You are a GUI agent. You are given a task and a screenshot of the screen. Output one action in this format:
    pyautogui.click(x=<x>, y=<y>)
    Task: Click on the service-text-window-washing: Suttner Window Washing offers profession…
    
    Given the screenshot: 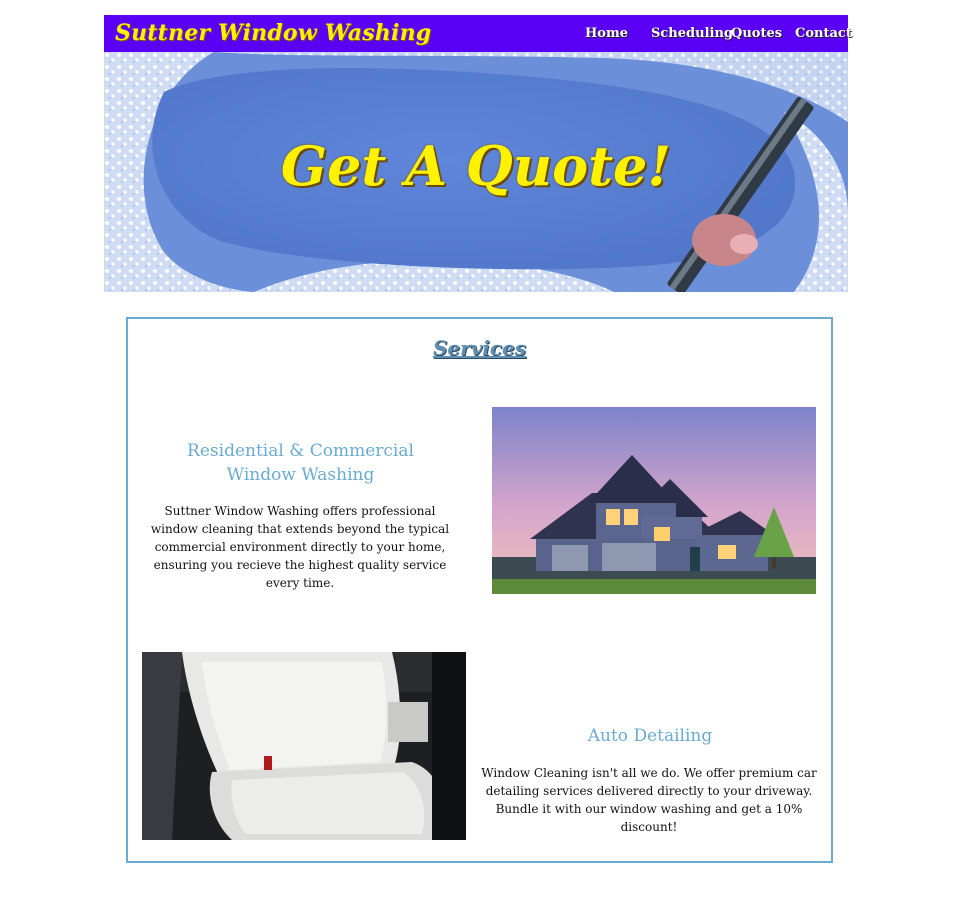 What is the action you would take?
    pyautogui.click(x=300, y=547)
    